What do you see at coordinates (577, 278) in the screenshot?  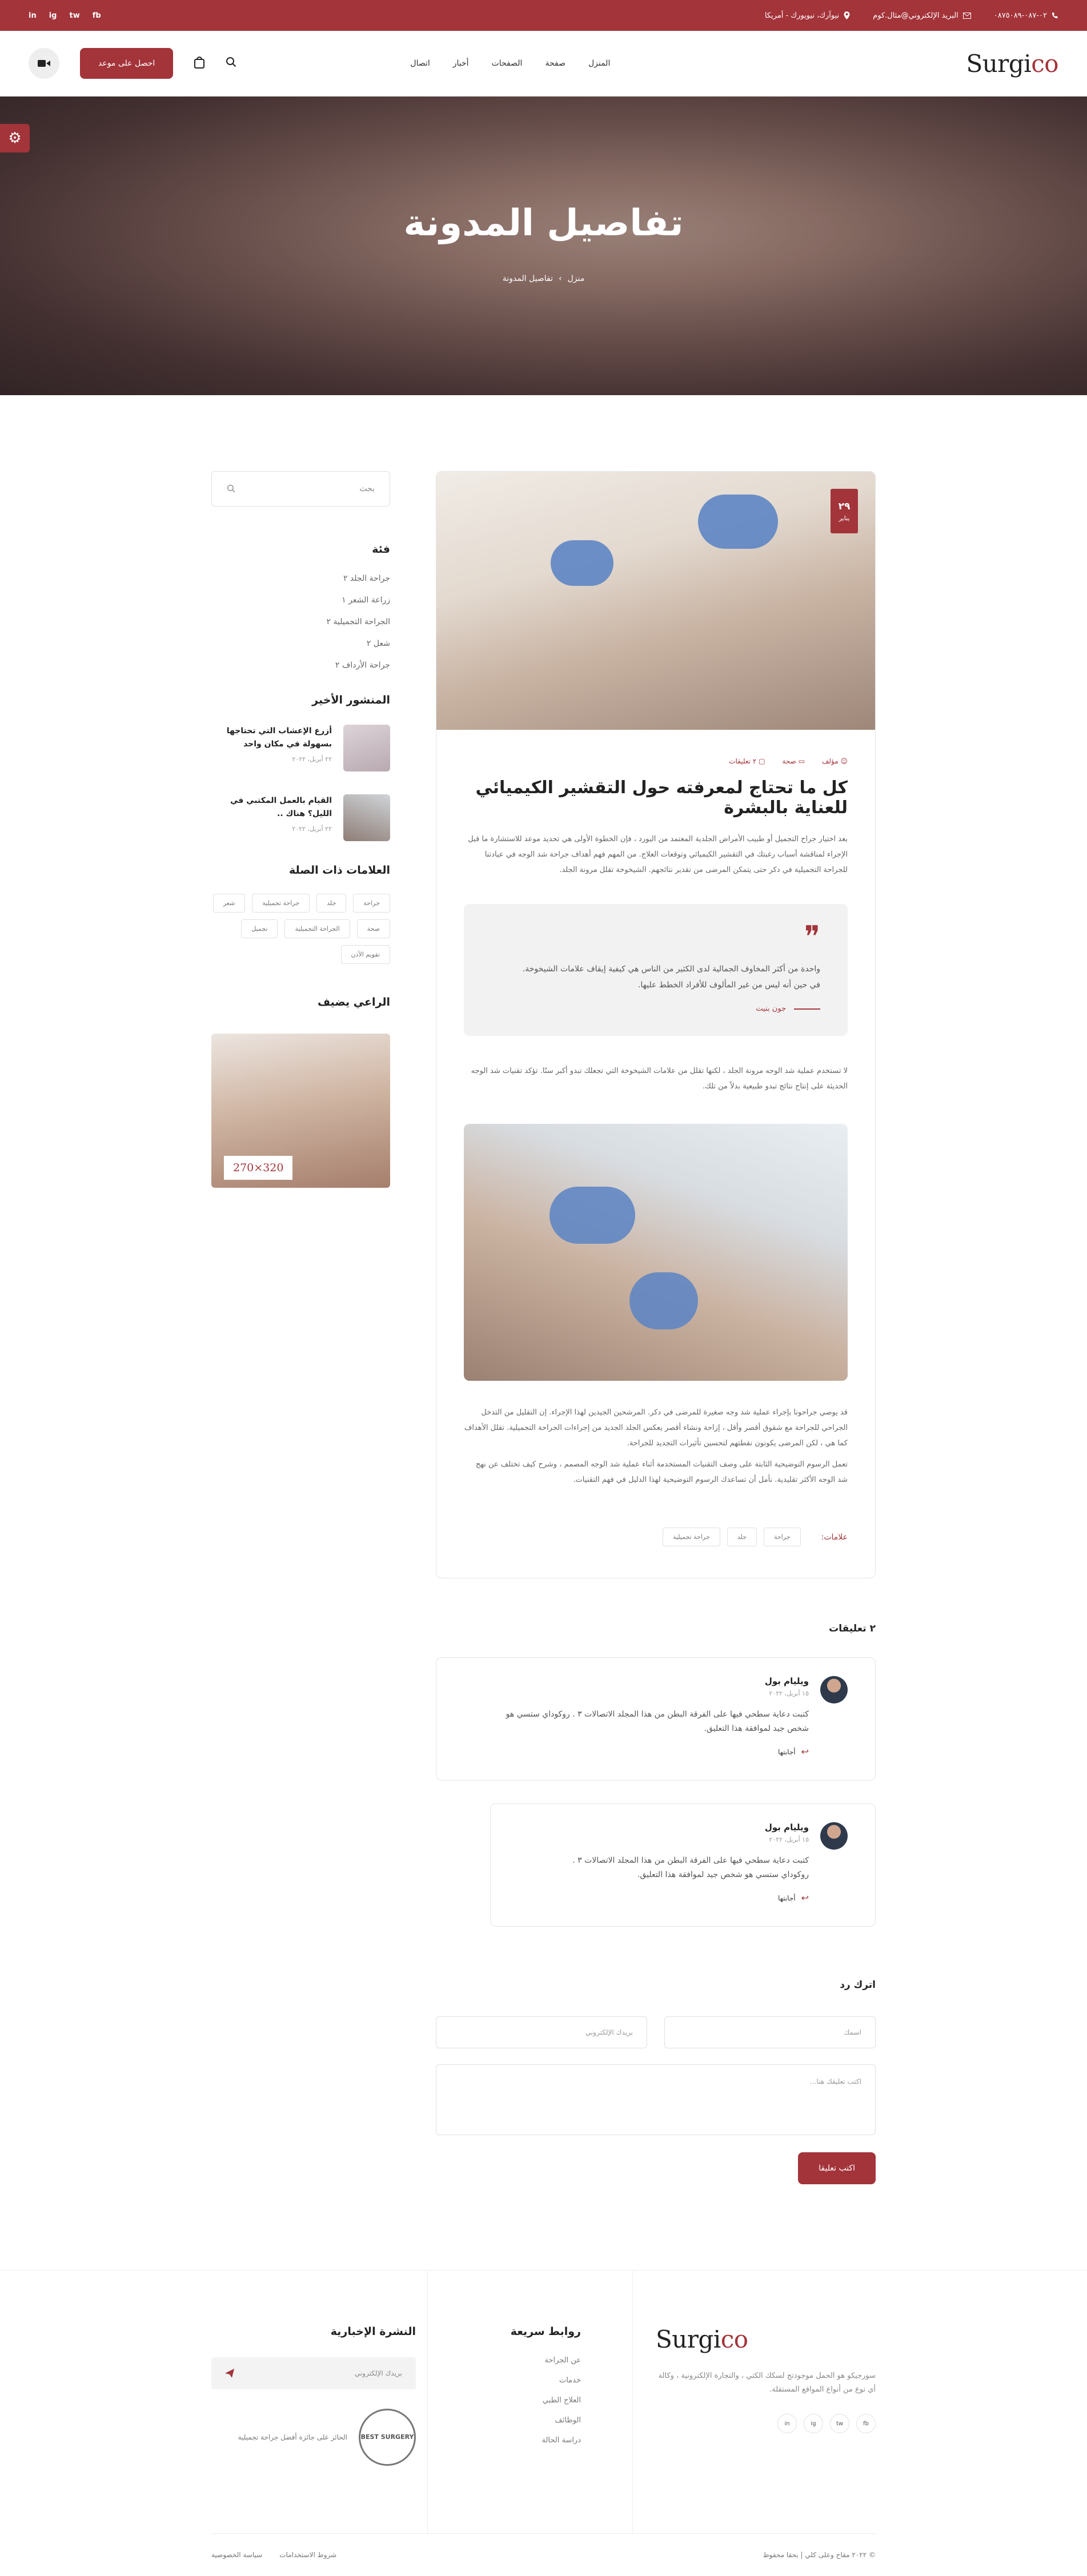 I see `breadcrumb-home: منزل` at bounding box center [577, 278].